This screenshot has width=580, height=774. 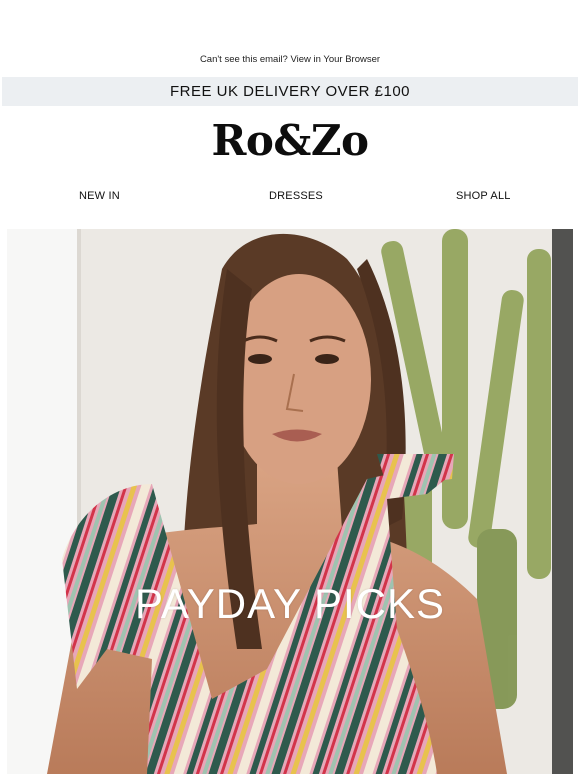 What do you see at coordinates (290, 140) in the screenshot?
I see `brand-logo: Ro&Zo` at bounding box center [290, 140].